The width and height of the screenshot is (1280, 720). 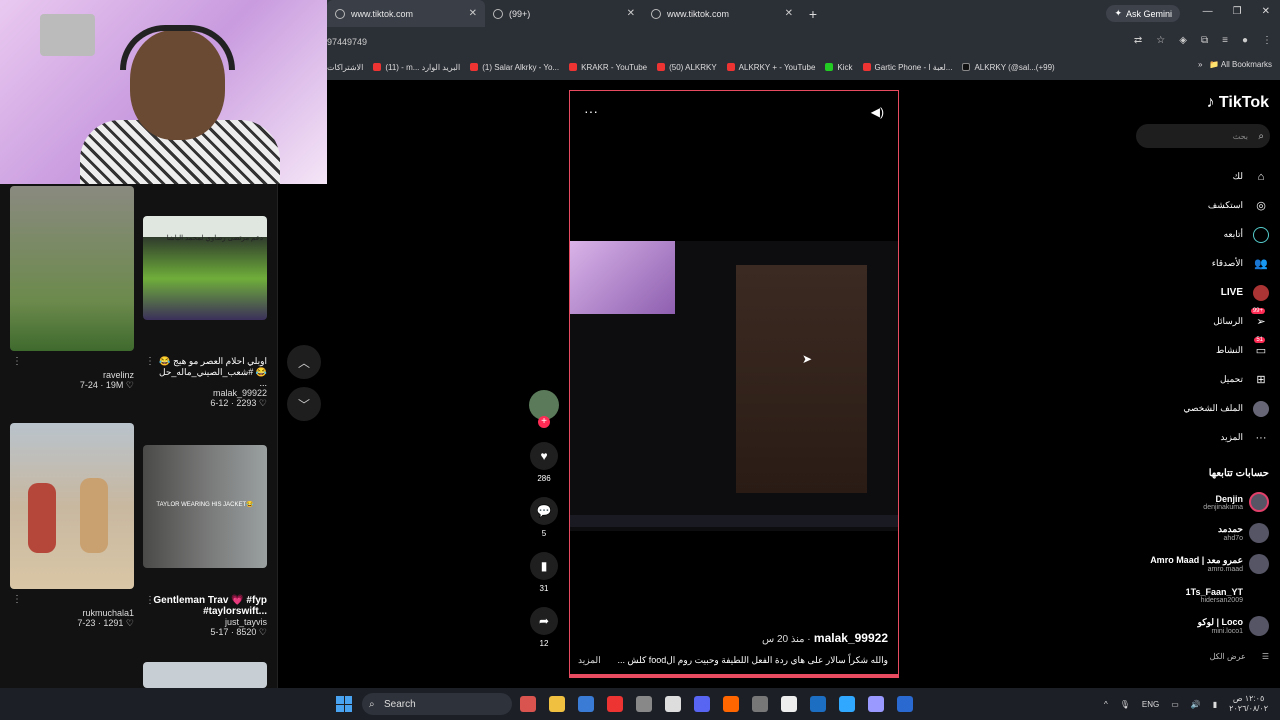 I want to click on progress-bar, so click(x=734, y=675).